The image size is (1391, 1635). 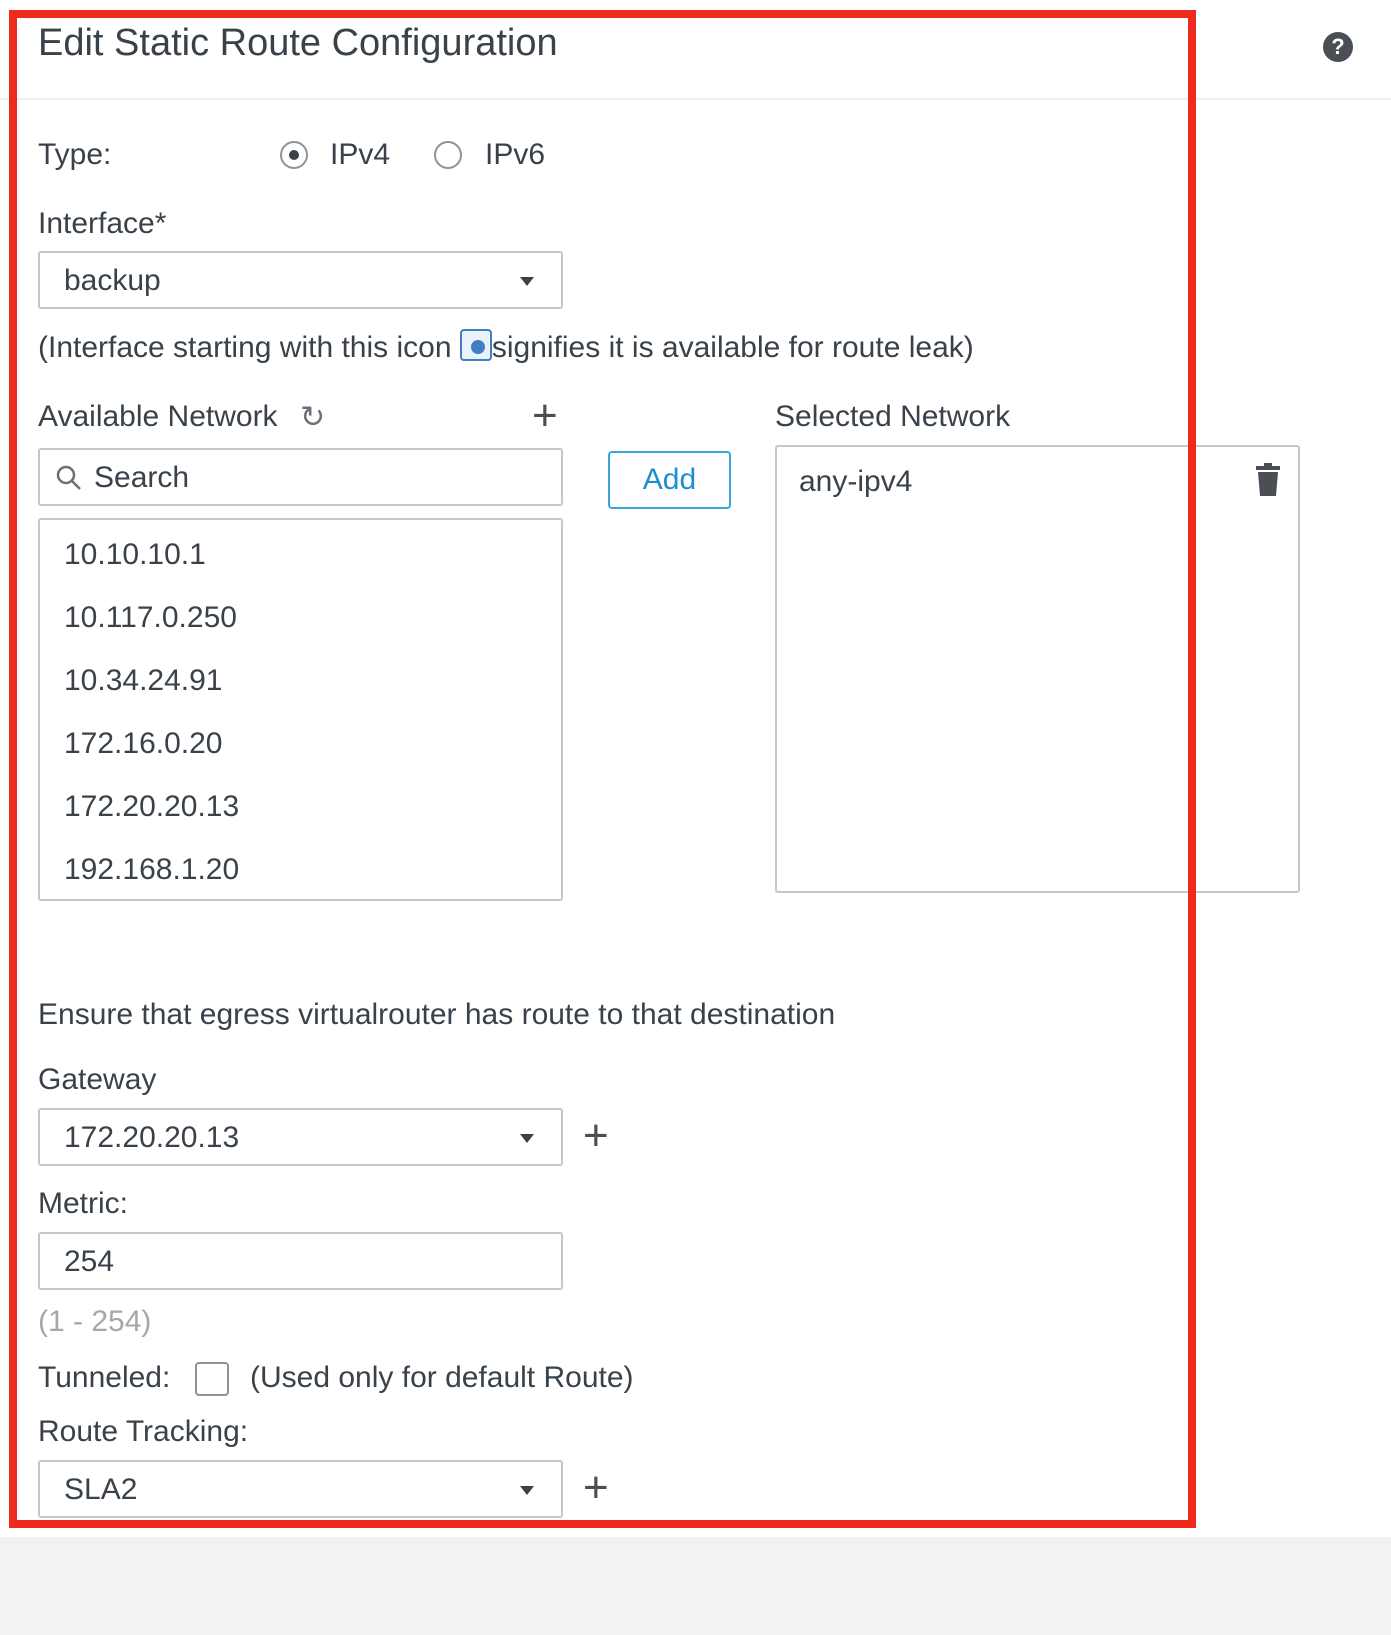 I want to click on tunneled-checkbox, so click(x=212, y=1379).